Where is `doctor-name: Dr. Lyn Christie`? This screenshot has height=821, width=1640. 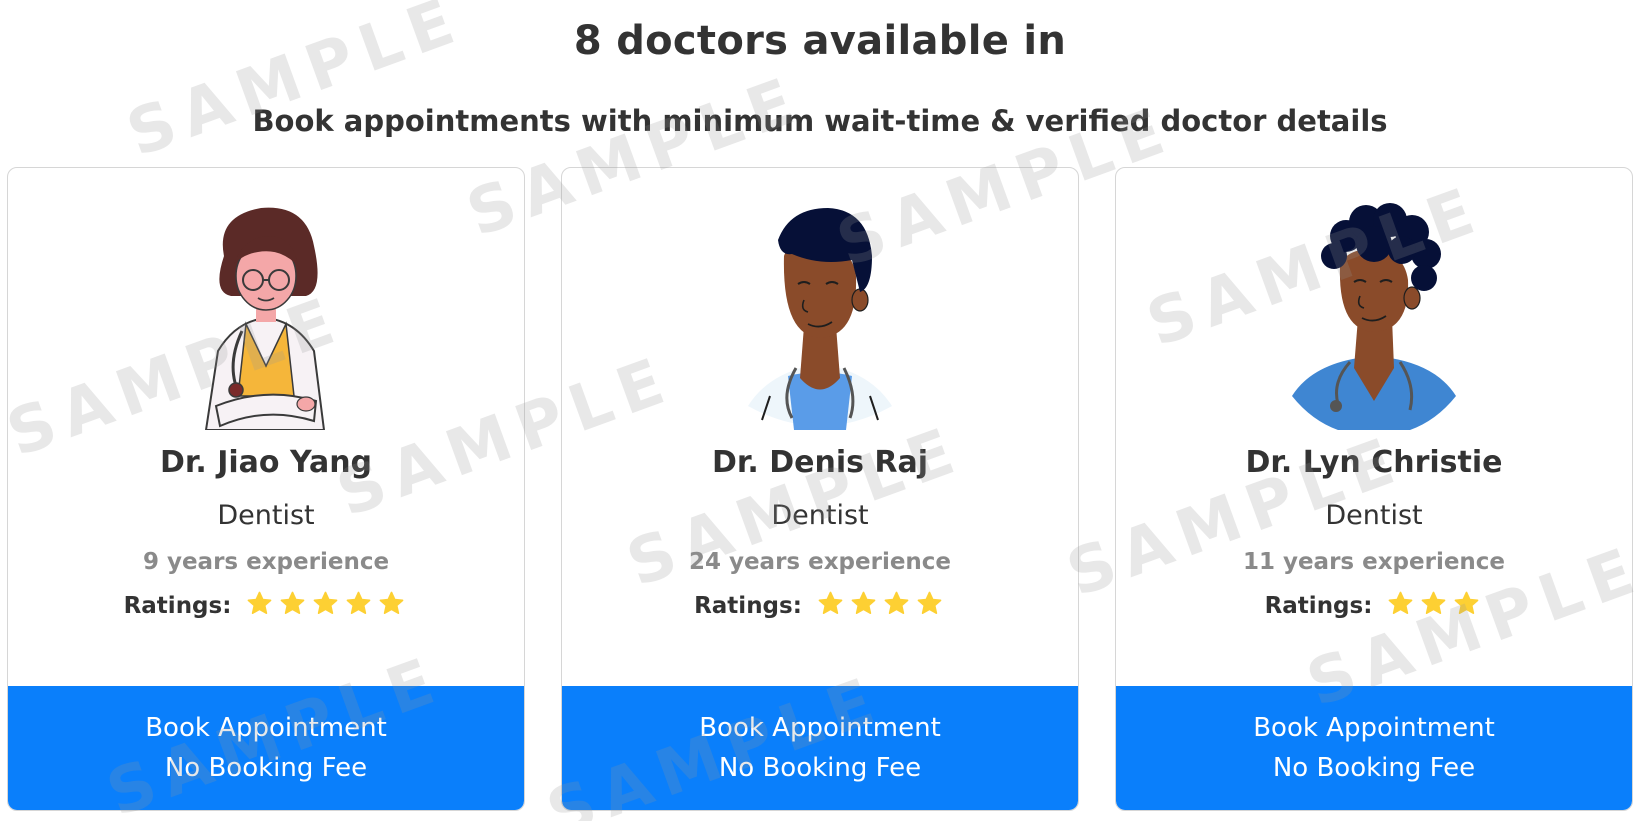
doctor-name: Dr. Lyn Christie is located at coordinates (1374, 462).